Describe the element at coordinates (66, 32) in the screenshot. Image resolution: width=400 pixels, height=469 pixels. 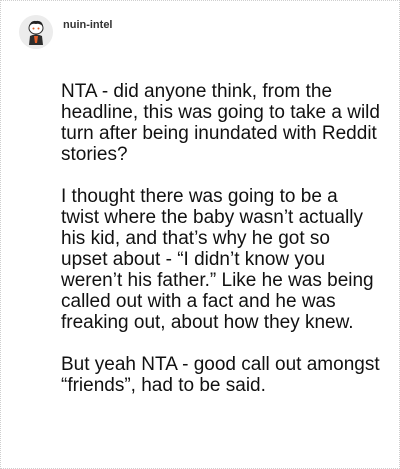
I see `comment-header: nuin-intel` at that location.